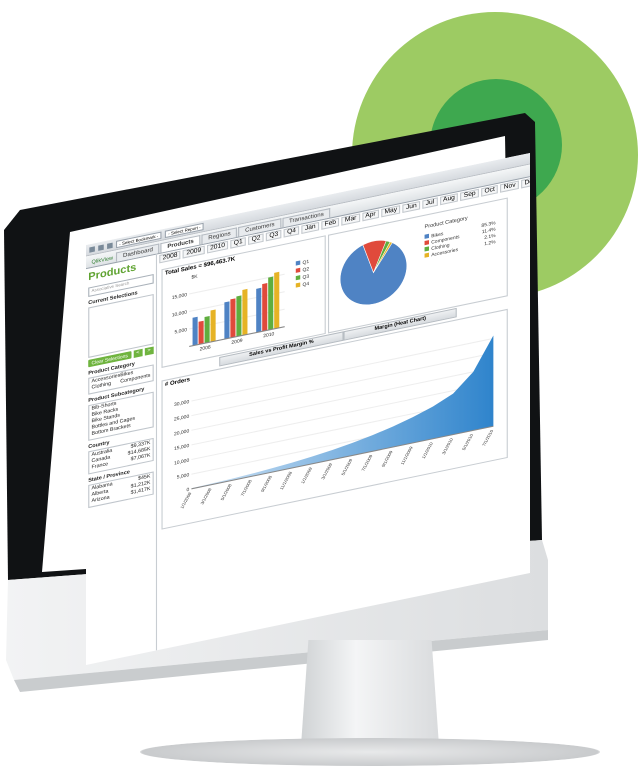  Describe the element at coordinates (446, 223) in the screenshot. I see `pie-legend-title: Product Category` at that location.